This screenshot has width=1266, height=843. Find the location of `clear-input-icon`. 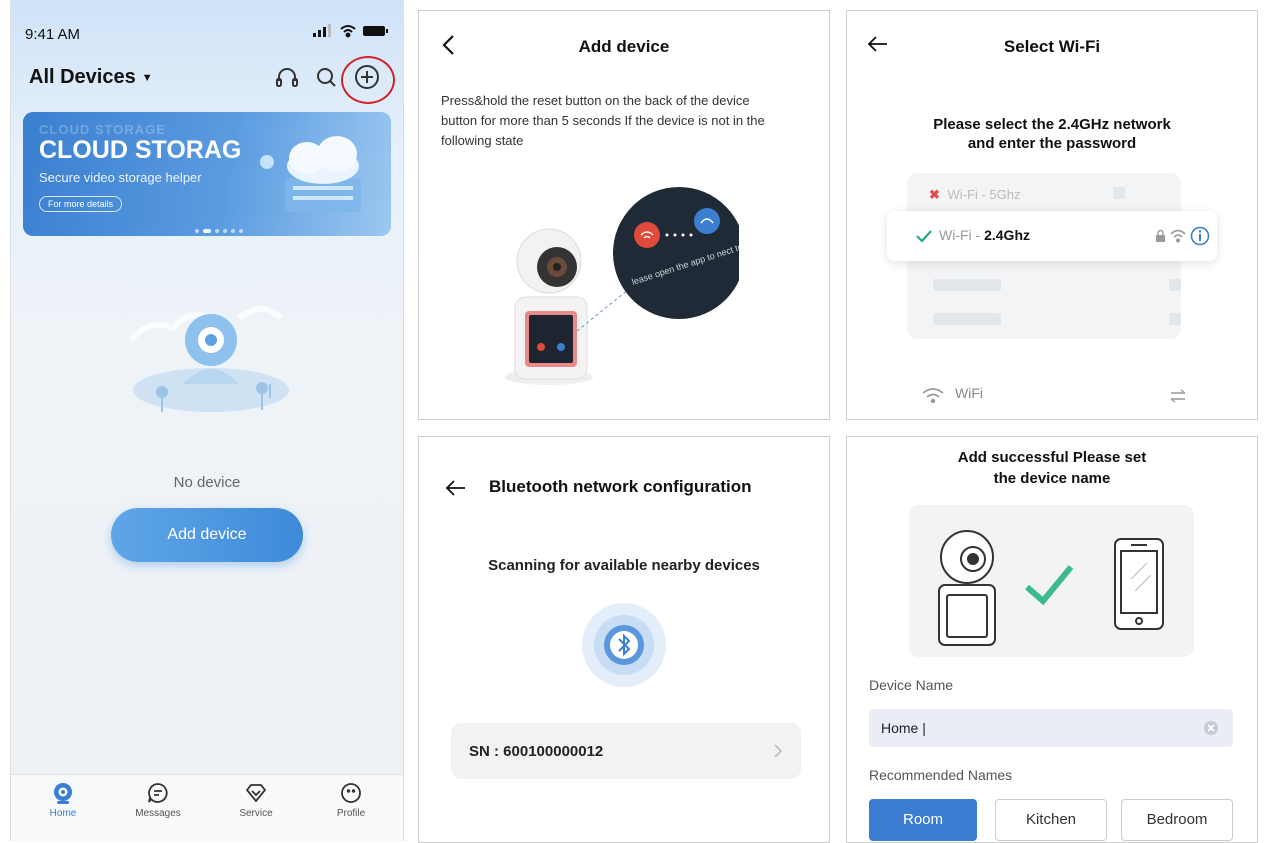

clear-input-icon is located at coordinates (1211, 728).